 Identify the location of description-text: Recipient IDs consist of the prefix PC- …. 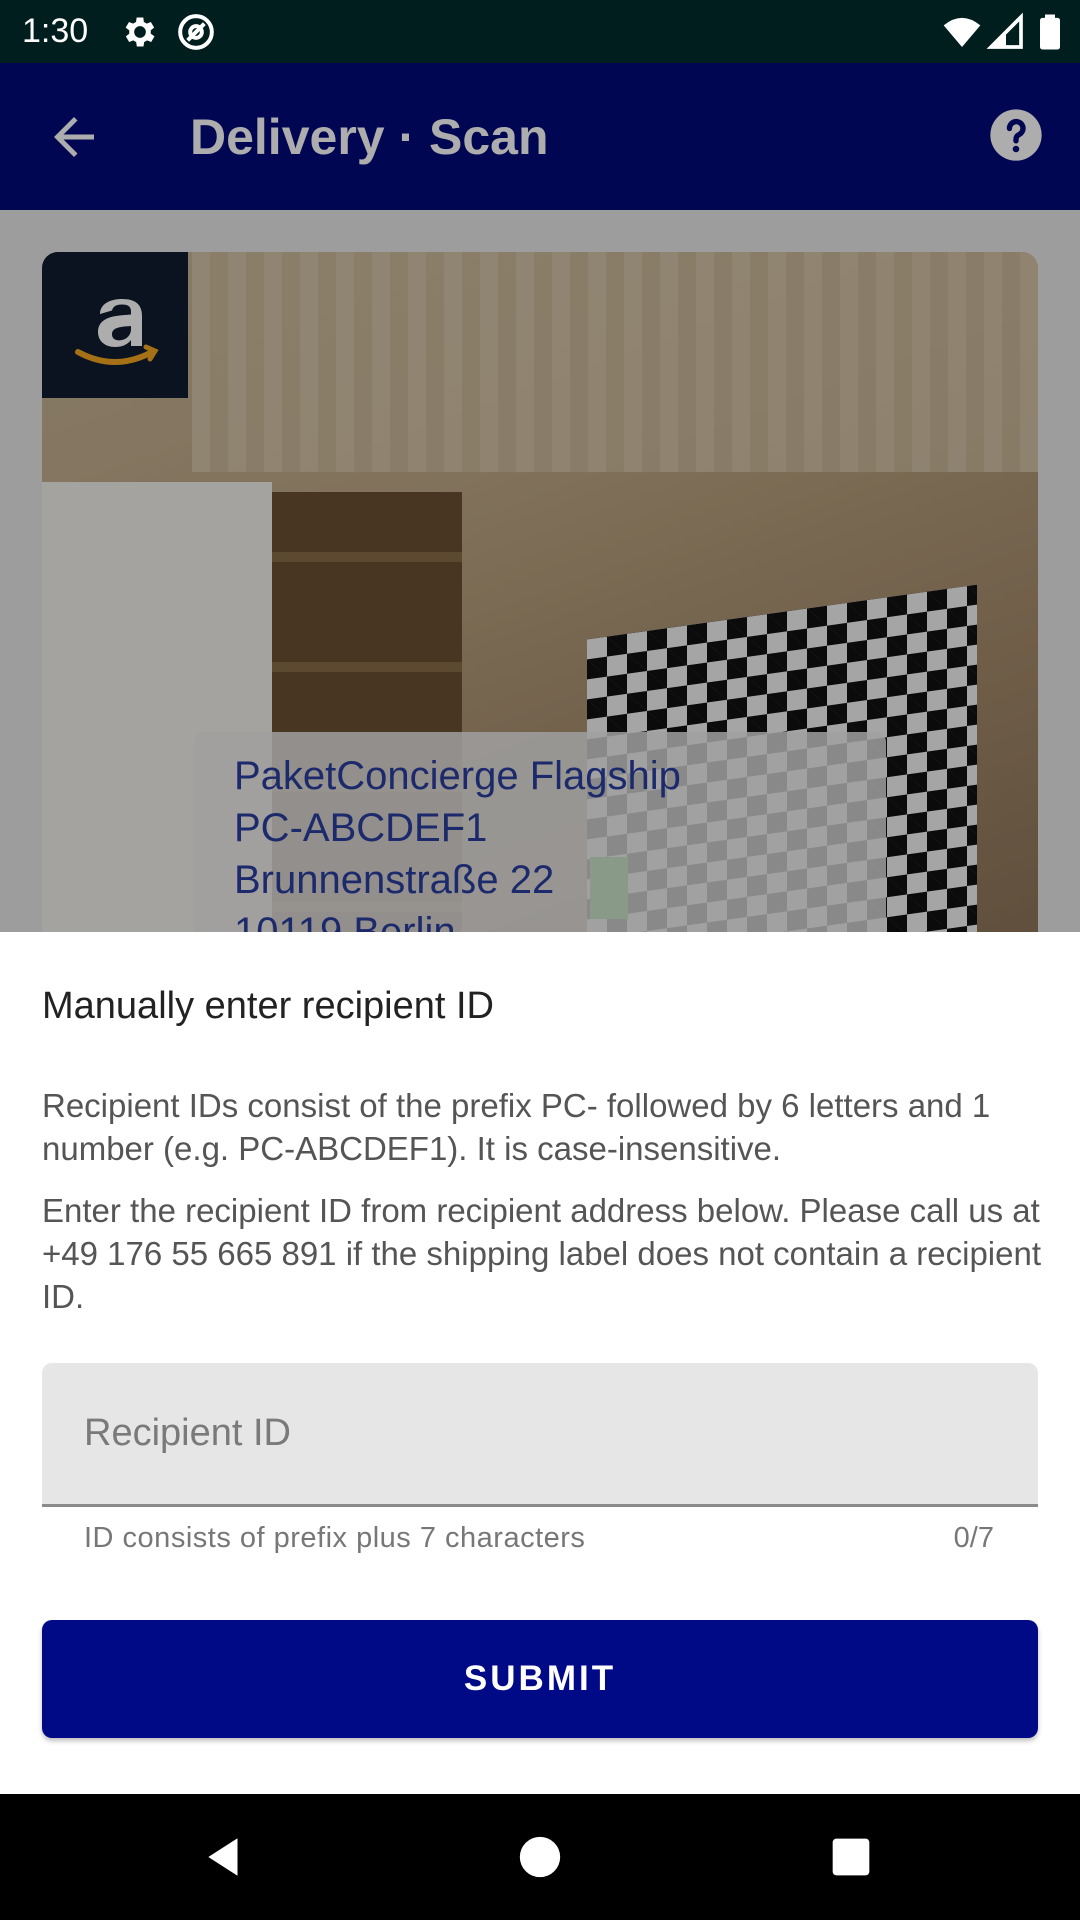
(516, 1127).